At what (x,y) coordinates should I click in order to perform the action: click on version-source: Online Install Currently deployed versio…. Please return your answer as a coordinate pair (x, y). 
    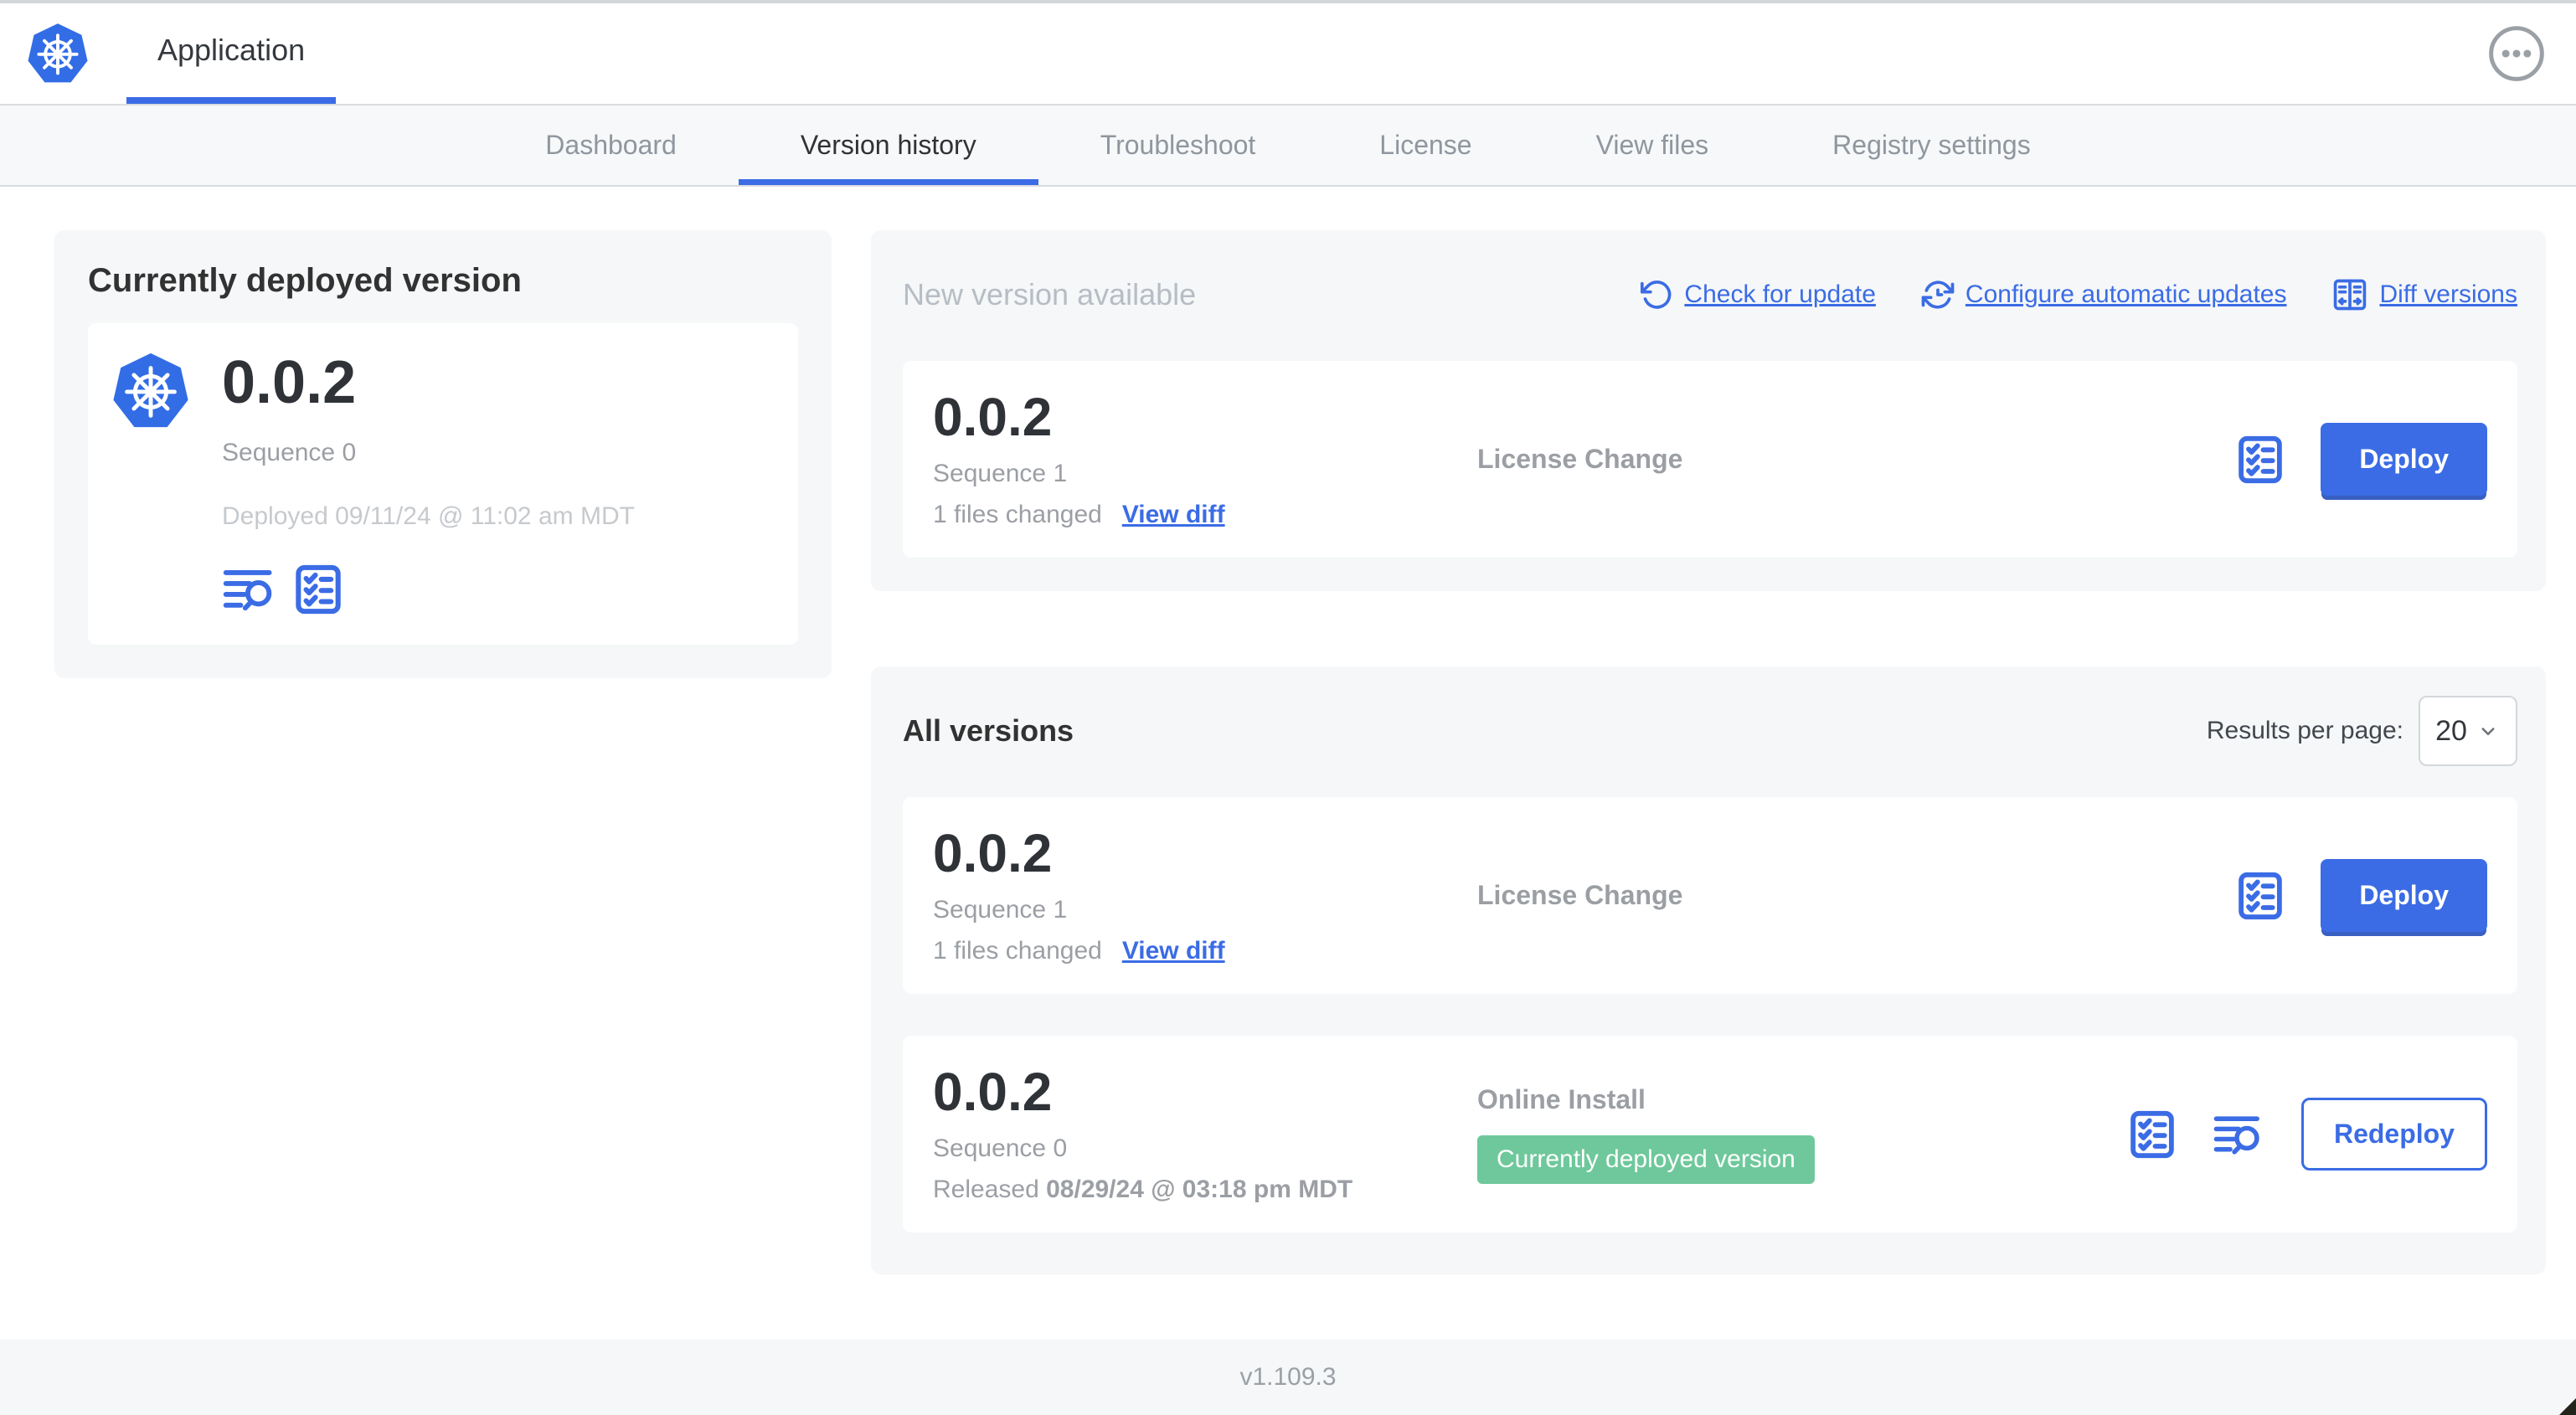
    Looking at the image, I should click on (1803, 1134).